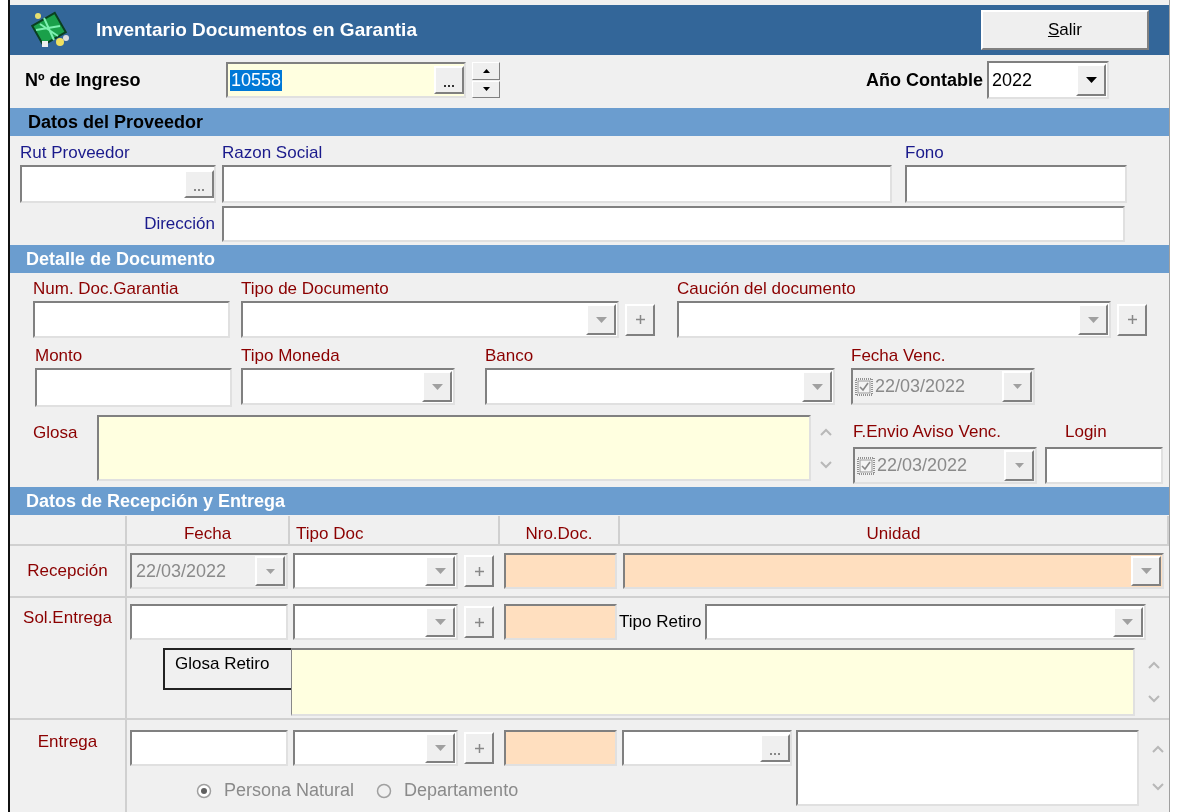  What do you see at coordinates (486, 89) in the screenshot?
I see `down-icon` at bounding box center [486, 89].